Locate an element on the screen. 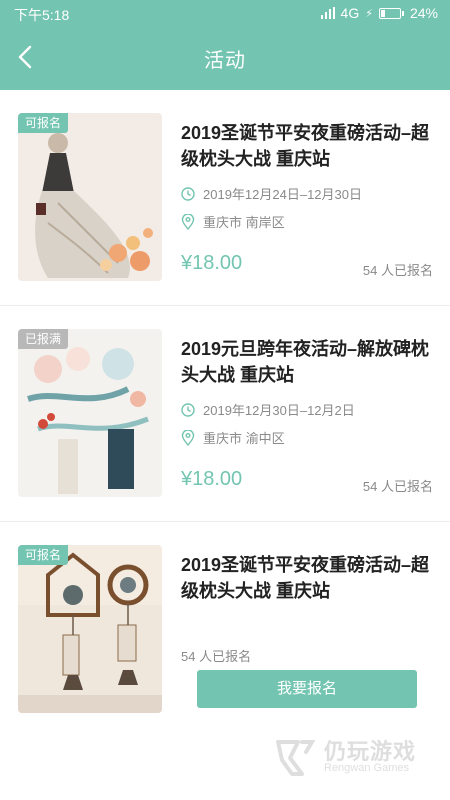 The height and width of the screenshot is (800, 450). watermark-subtext: Rengwan Games is located at coordinates (366, 768).